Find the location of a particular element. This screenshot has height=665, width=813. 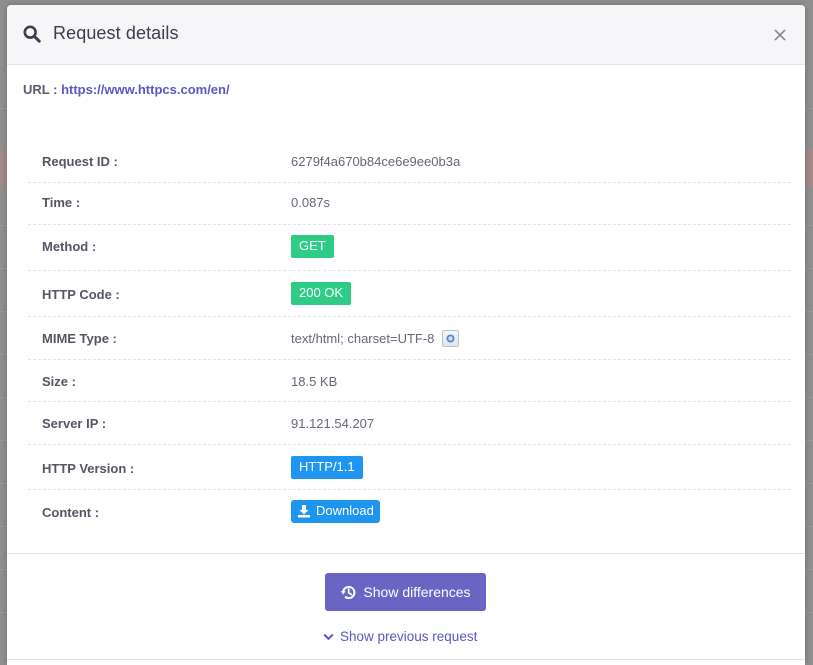

history-icon is located at coordinates (348, 592).